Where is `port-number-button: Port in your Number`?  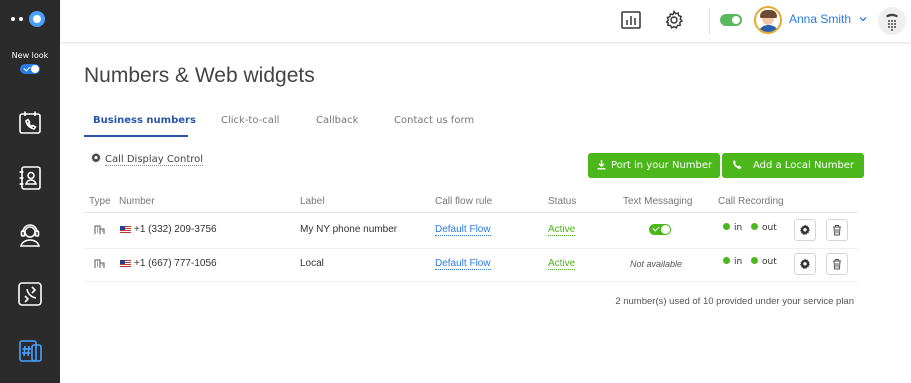
port-number-button: Port in your Number is located at coordinates (654, 165).